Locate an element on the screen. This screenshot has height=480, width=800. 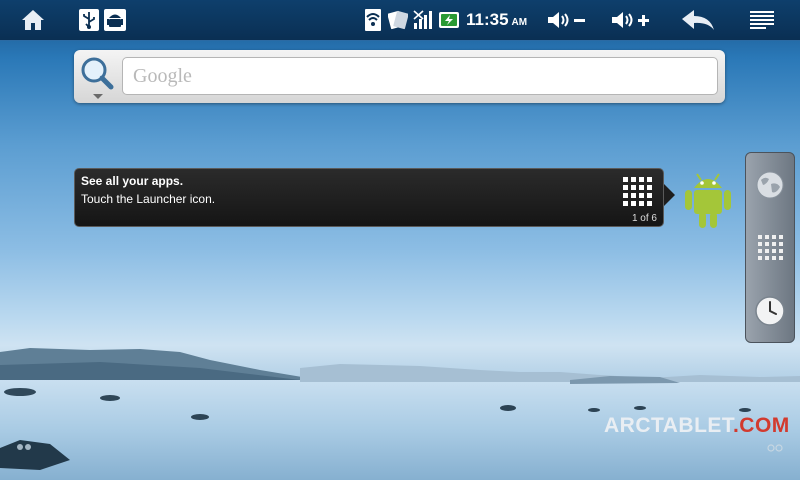
android-debug-icon is located at coordinates (115, 20).